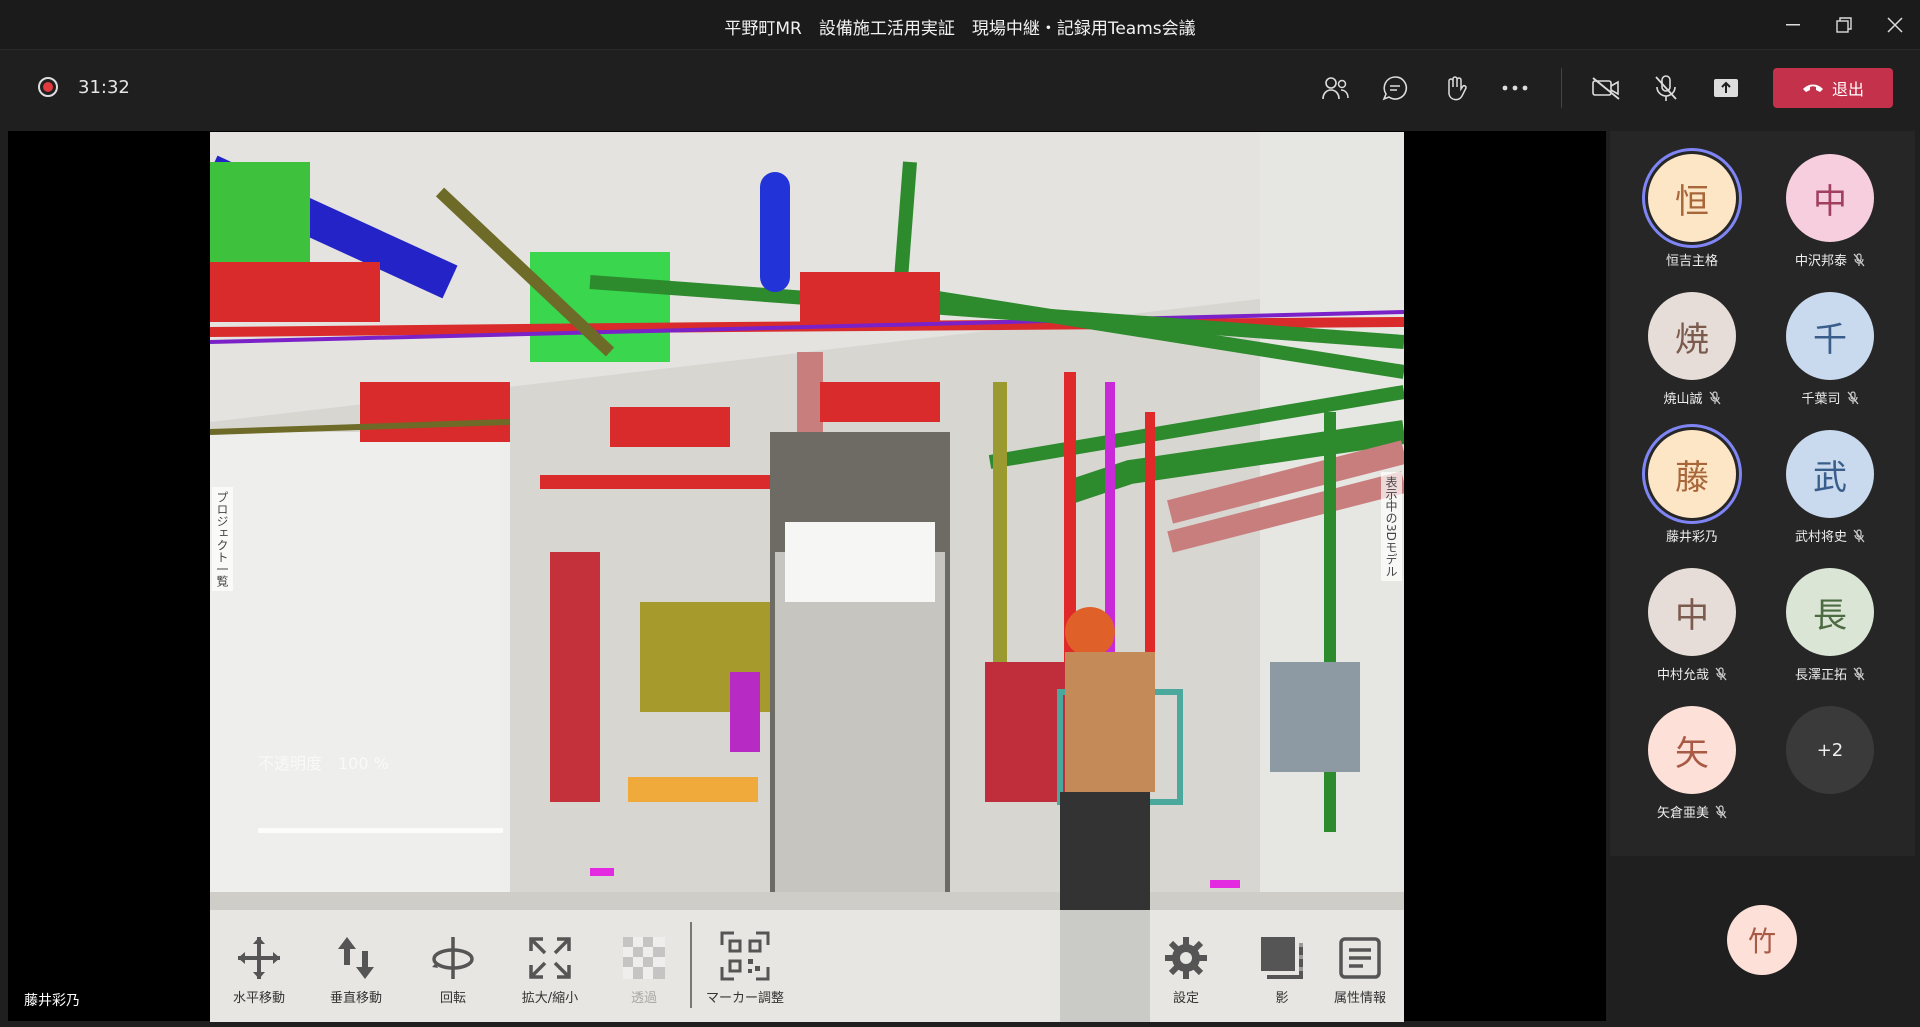 The image size is (1920, 1027). I want to click on tool-divider, so click(691, 965).